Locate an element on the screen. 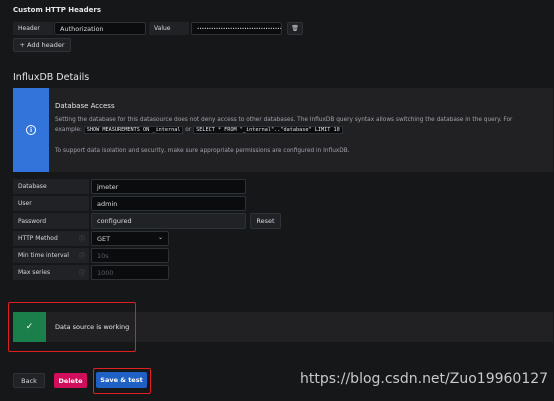 The image size is (554, 401). info-icon: i is located at coordinates (31, 130).